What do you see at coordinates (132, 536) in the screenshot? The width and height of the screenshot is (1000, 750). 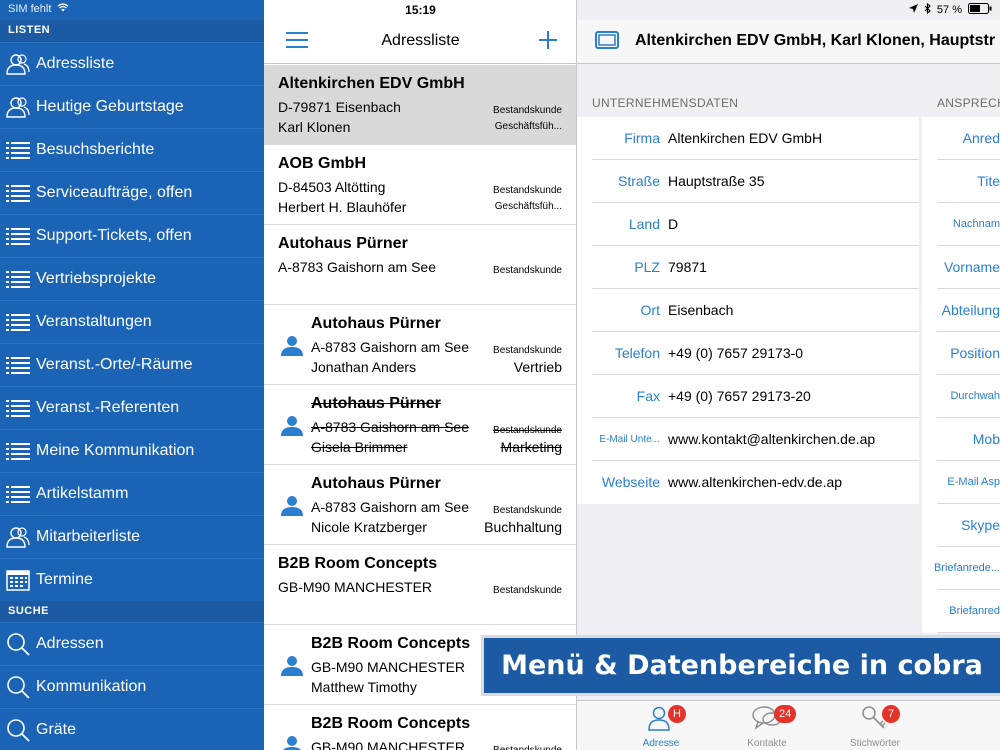 I see `sidebar-item-11: Mitarbeiterliste` at bounding box center [132, 536].